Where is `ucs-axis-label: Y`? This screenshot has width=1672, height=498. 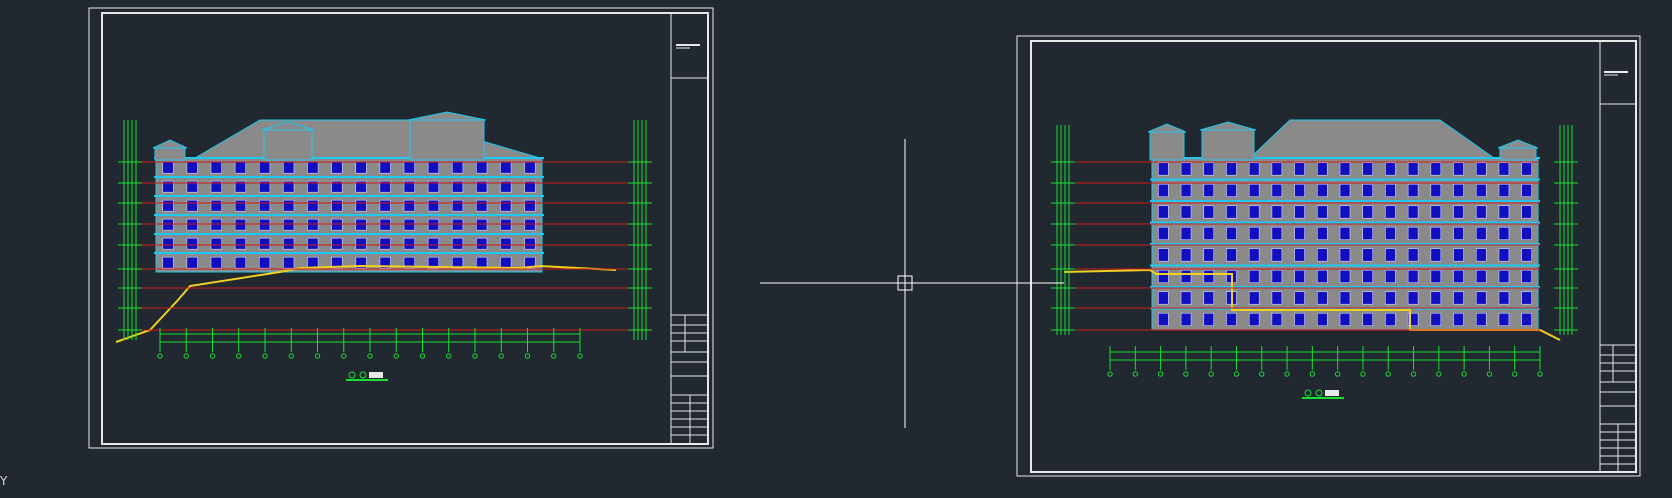
ucs-axis-label: Y is located at coordinates (4, 481).